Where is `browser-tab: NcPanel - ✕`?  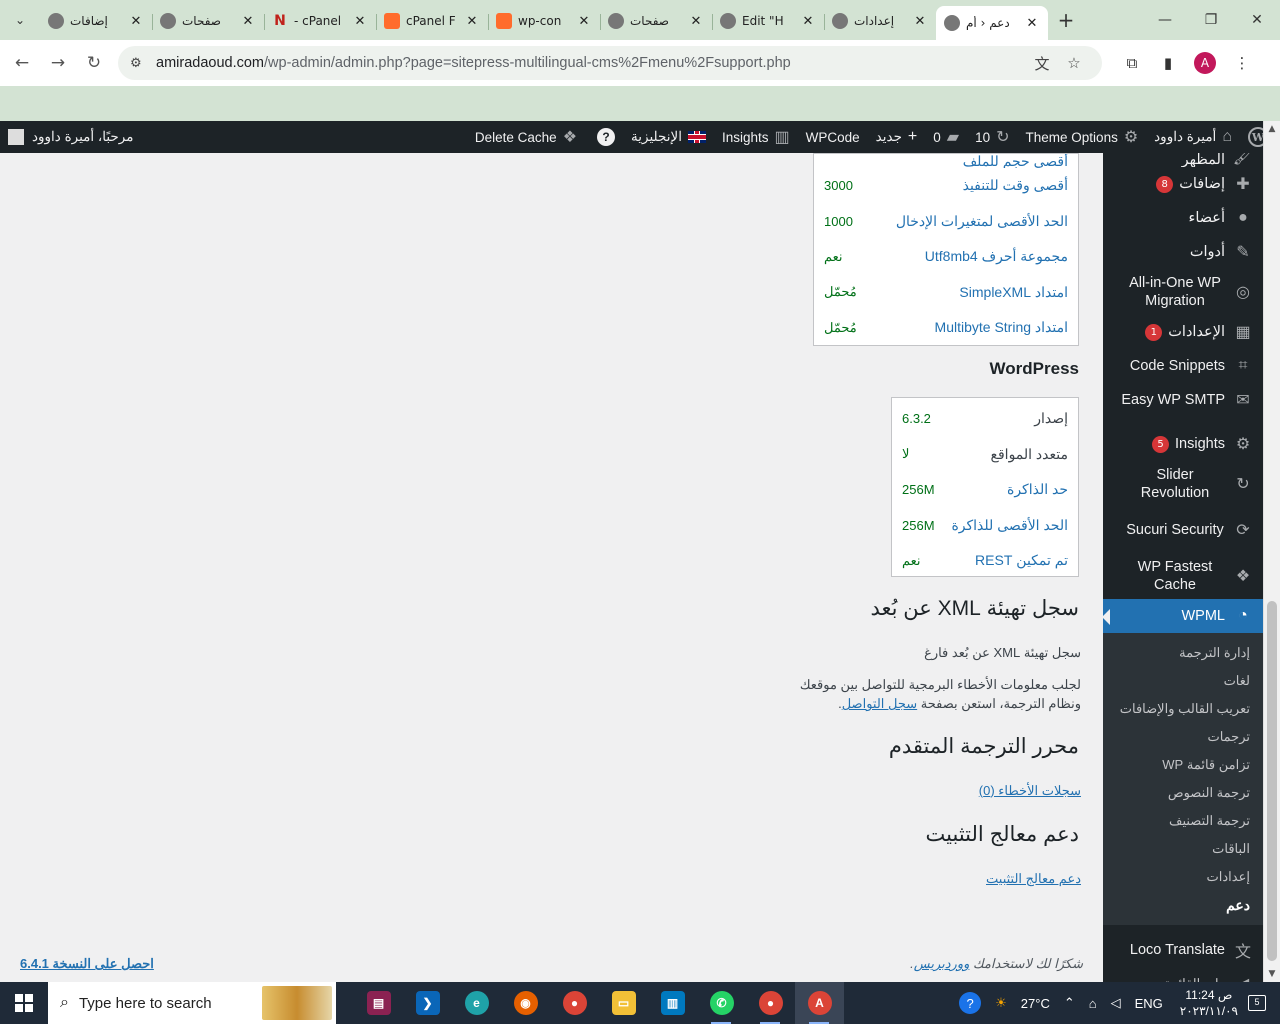 browser-tab: NcPanel - ✕ is located at coordinates (320, 21).